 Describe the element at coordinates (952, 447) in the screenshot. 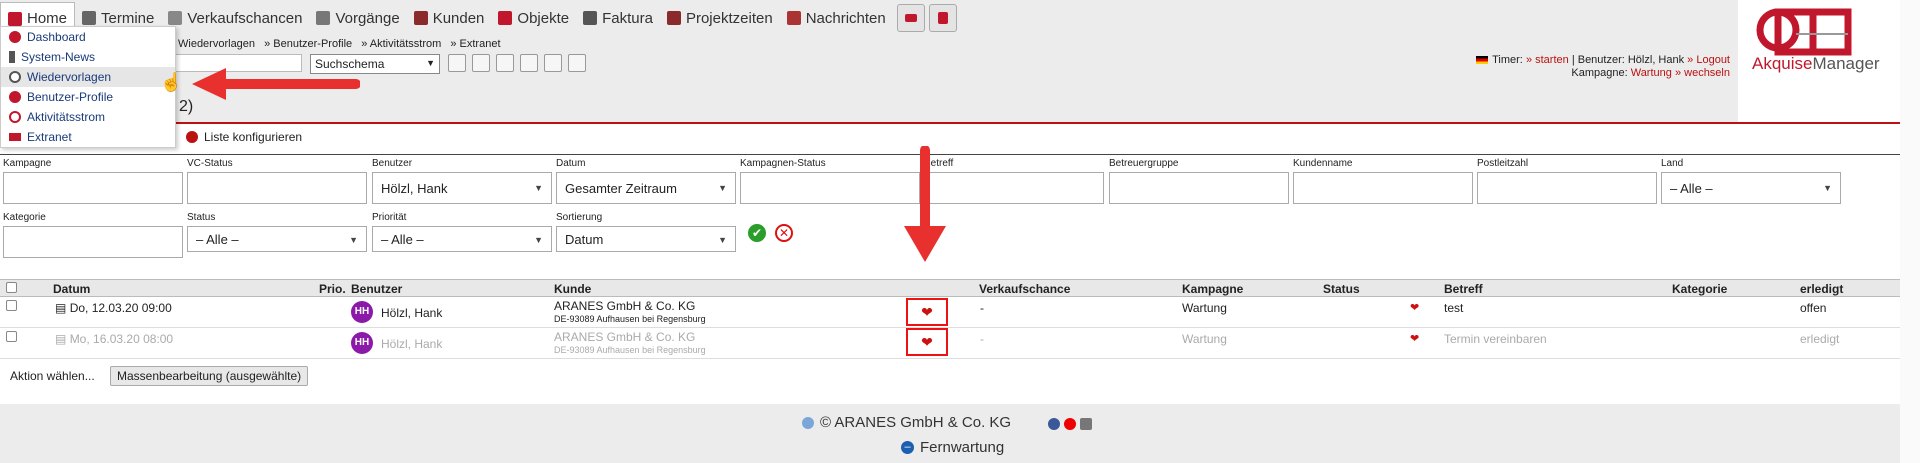

I see `remote-maintenance-link: – Fernwartung` at that location.